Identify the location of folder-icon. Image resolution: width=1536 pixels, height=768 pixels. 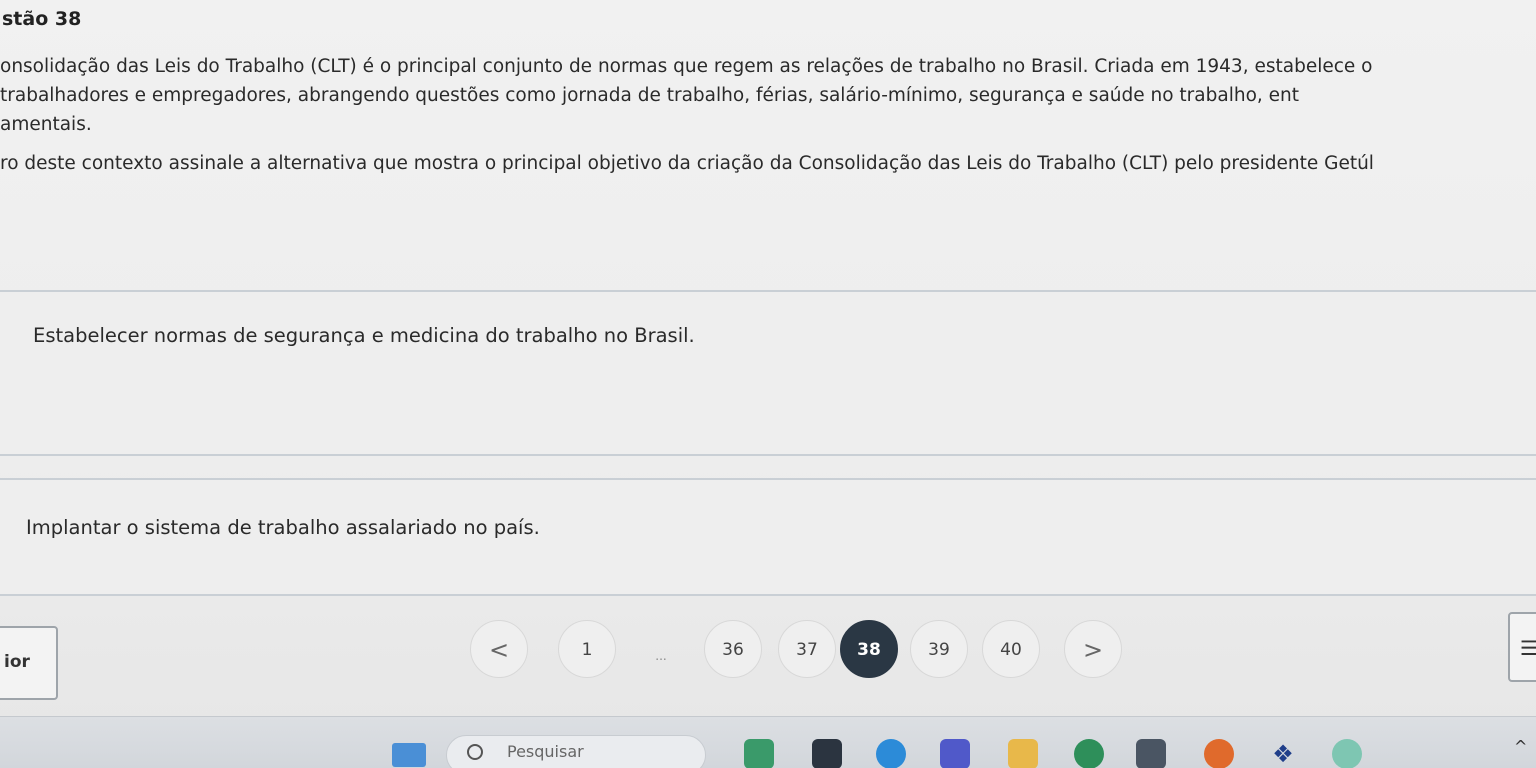
(1023, 753).